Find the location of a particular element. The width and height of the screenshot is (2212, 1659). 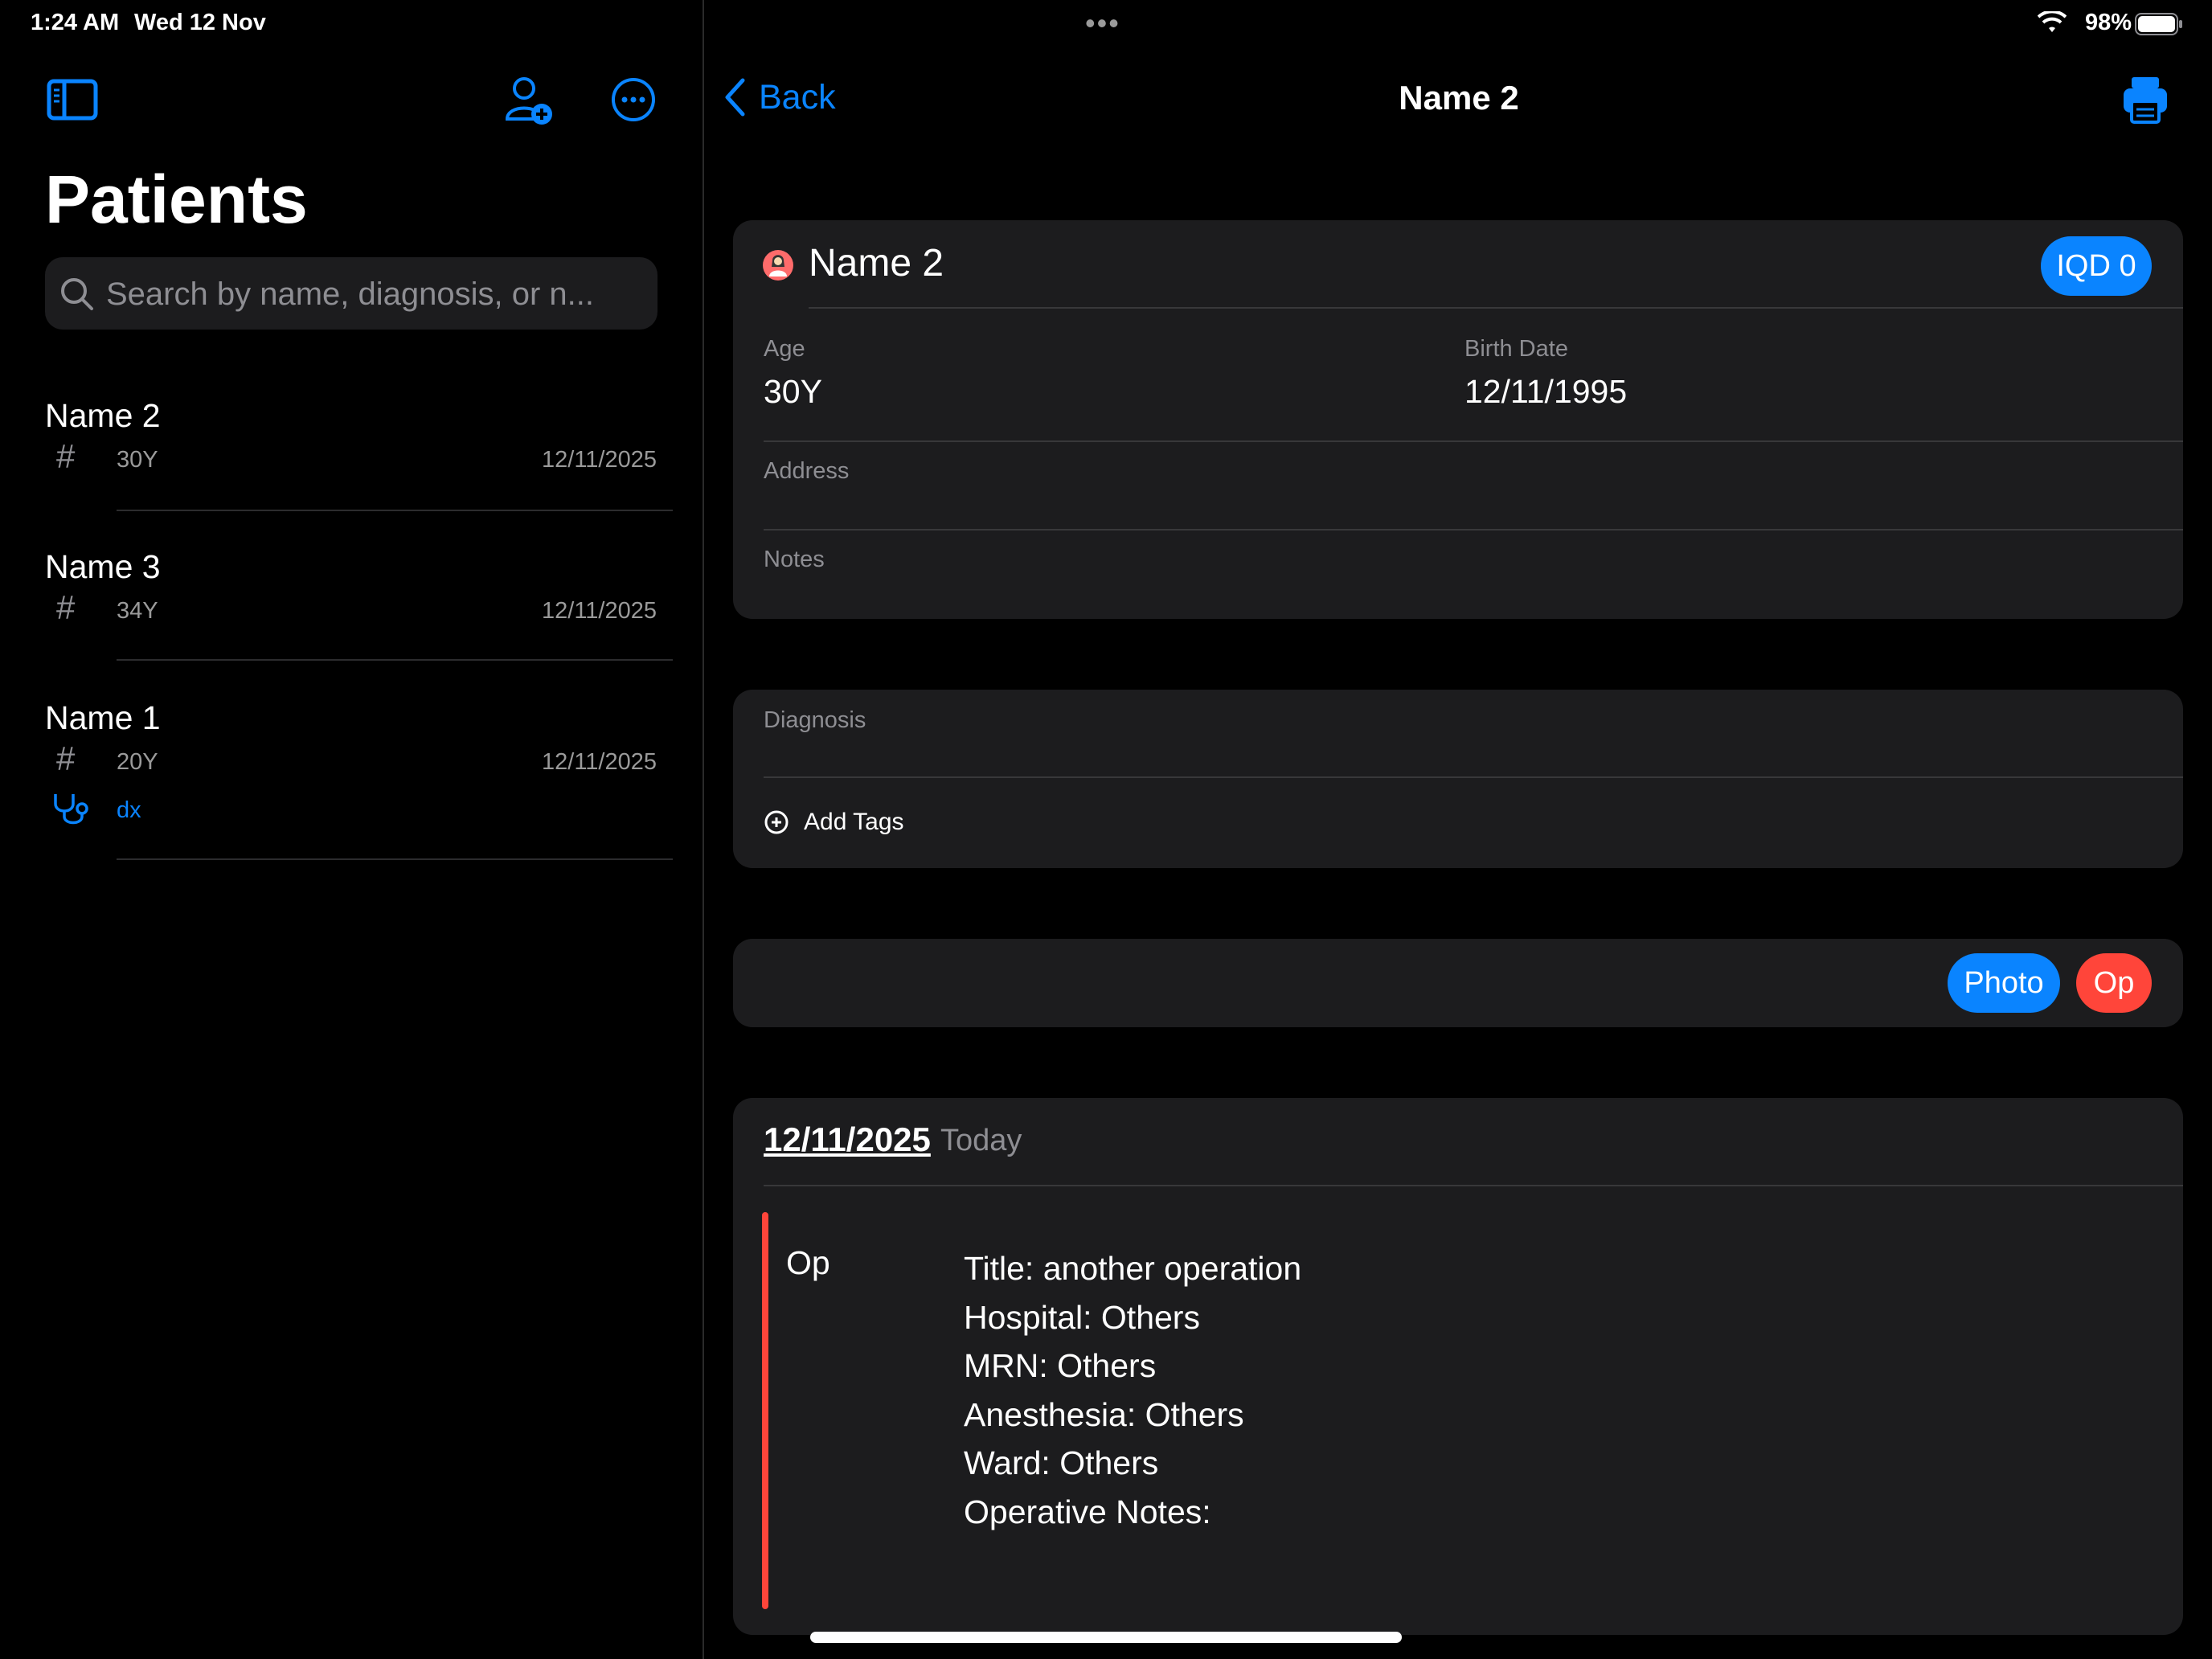

list-item-patient: Name 2 # 30Y 12/11/2025 is located at coordinates (351, 453).